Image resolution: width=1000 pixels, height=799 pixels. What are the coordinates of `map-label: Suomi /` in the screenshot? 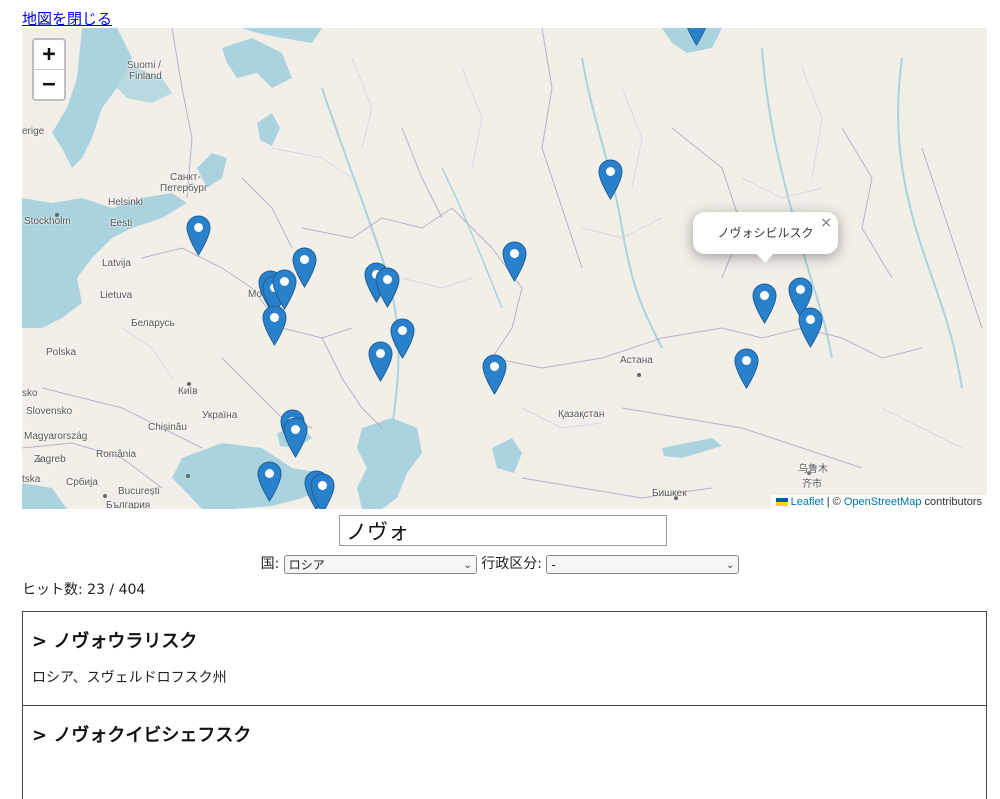 It's located at (144, 65).